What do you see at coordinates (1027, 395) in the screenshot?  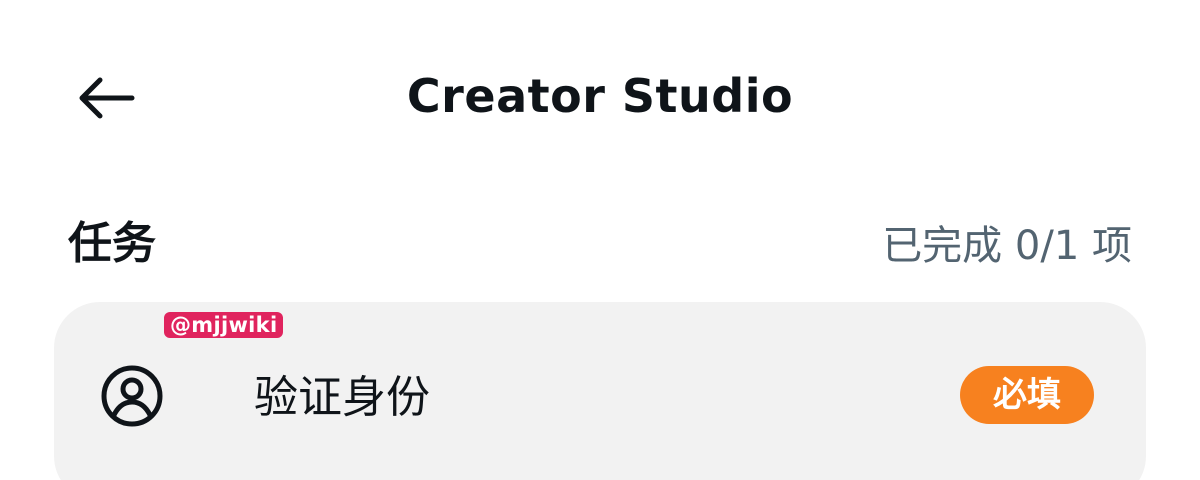 I see `required-badge: 必填` at bounding box center [1027, 395].